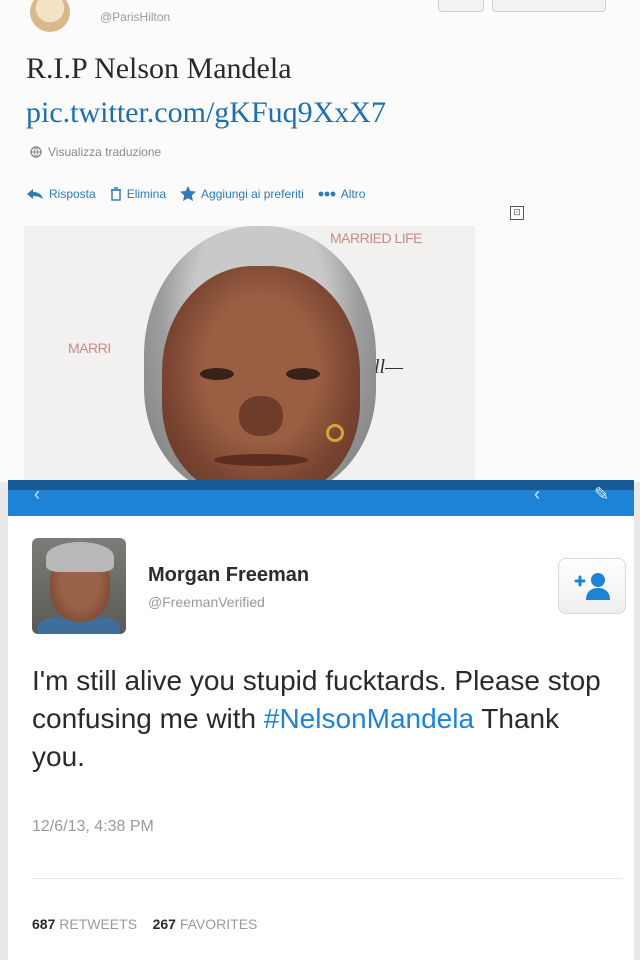 This screenshot has width=640, height=960. What do you see at coordinates (188, 193) in the screenshot?
I see `star-icon` at bounding box center [188, 193].